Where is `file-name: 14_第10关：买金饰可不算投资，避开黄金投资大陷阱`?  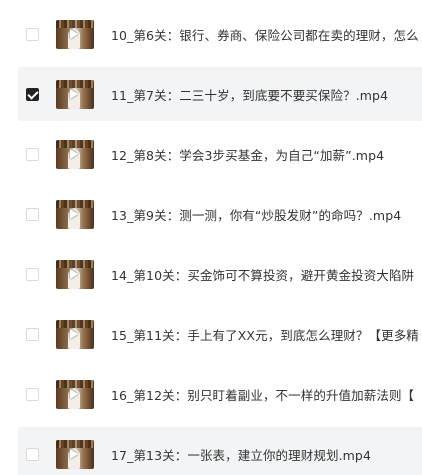
file-name: 14_第10关：买金饰可不算投资，避开黄金投资大陷阱 is located at coordinates (262, 274).